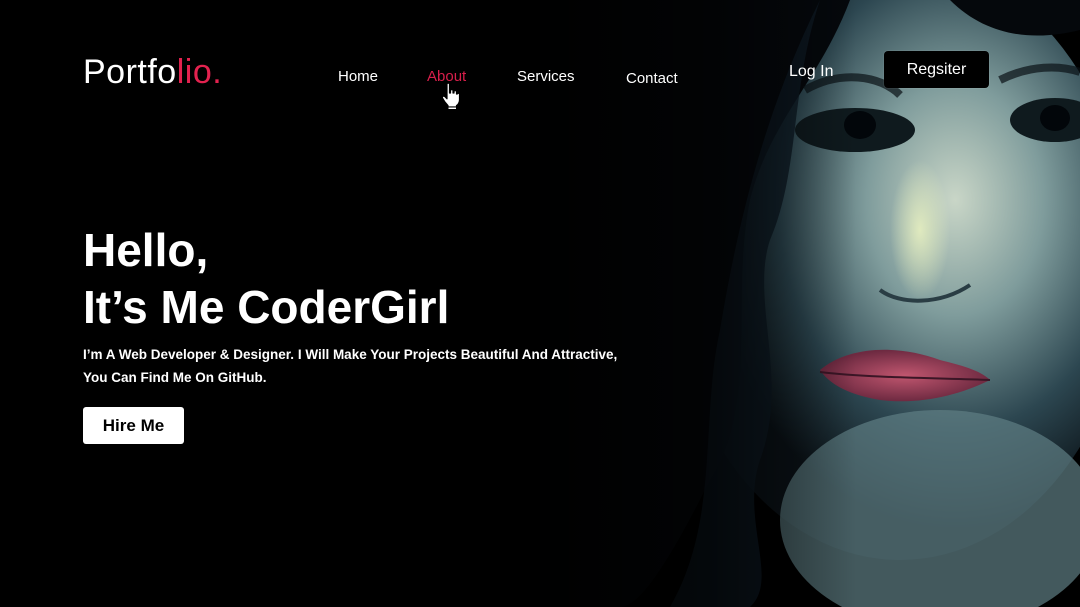  What do you see at coordinates (266, 279) in the screenshot?
I see `hero-headline: Hello, It’s Me CoderGirl` at bounding box center [266, 279].